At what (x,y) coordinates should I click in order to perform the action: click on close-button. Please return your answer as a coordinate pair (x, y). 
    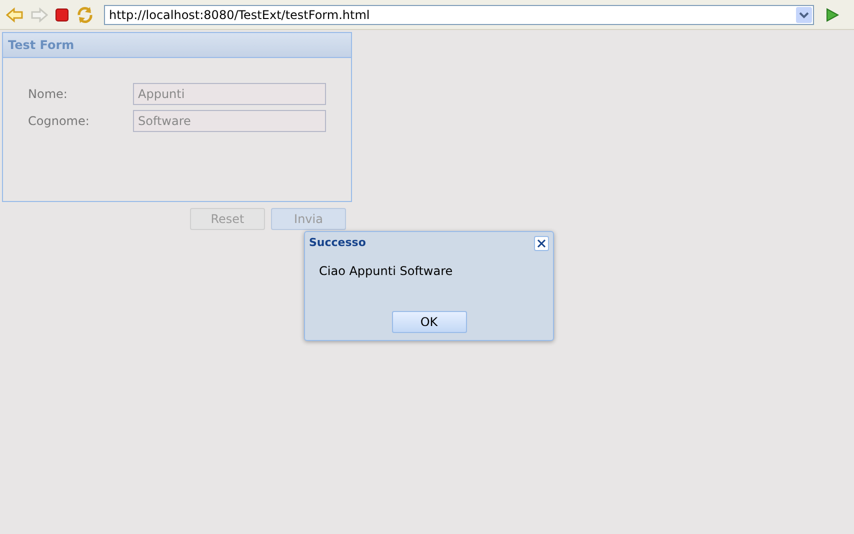
    Looking at the image, I should click on (541, 243).